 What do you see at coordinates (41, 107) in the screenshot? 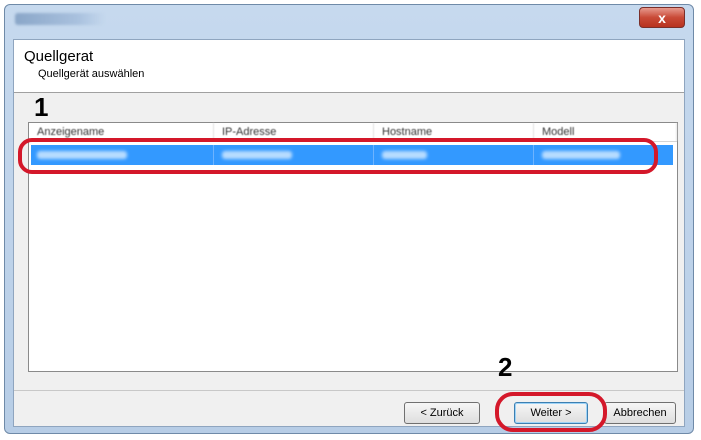
I see `annotation-marker-1: 1` at bounding box center [41, 107].